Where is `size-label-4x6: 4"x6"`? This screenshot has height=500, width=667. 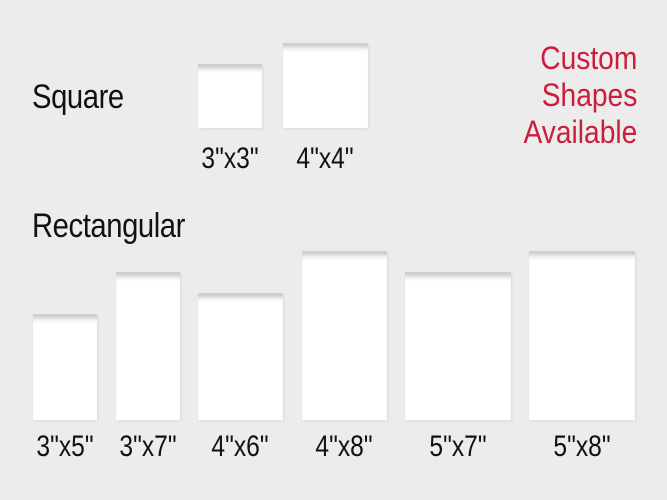
size-label-4x6: 4"x6" is located at coordinates (240, 446).